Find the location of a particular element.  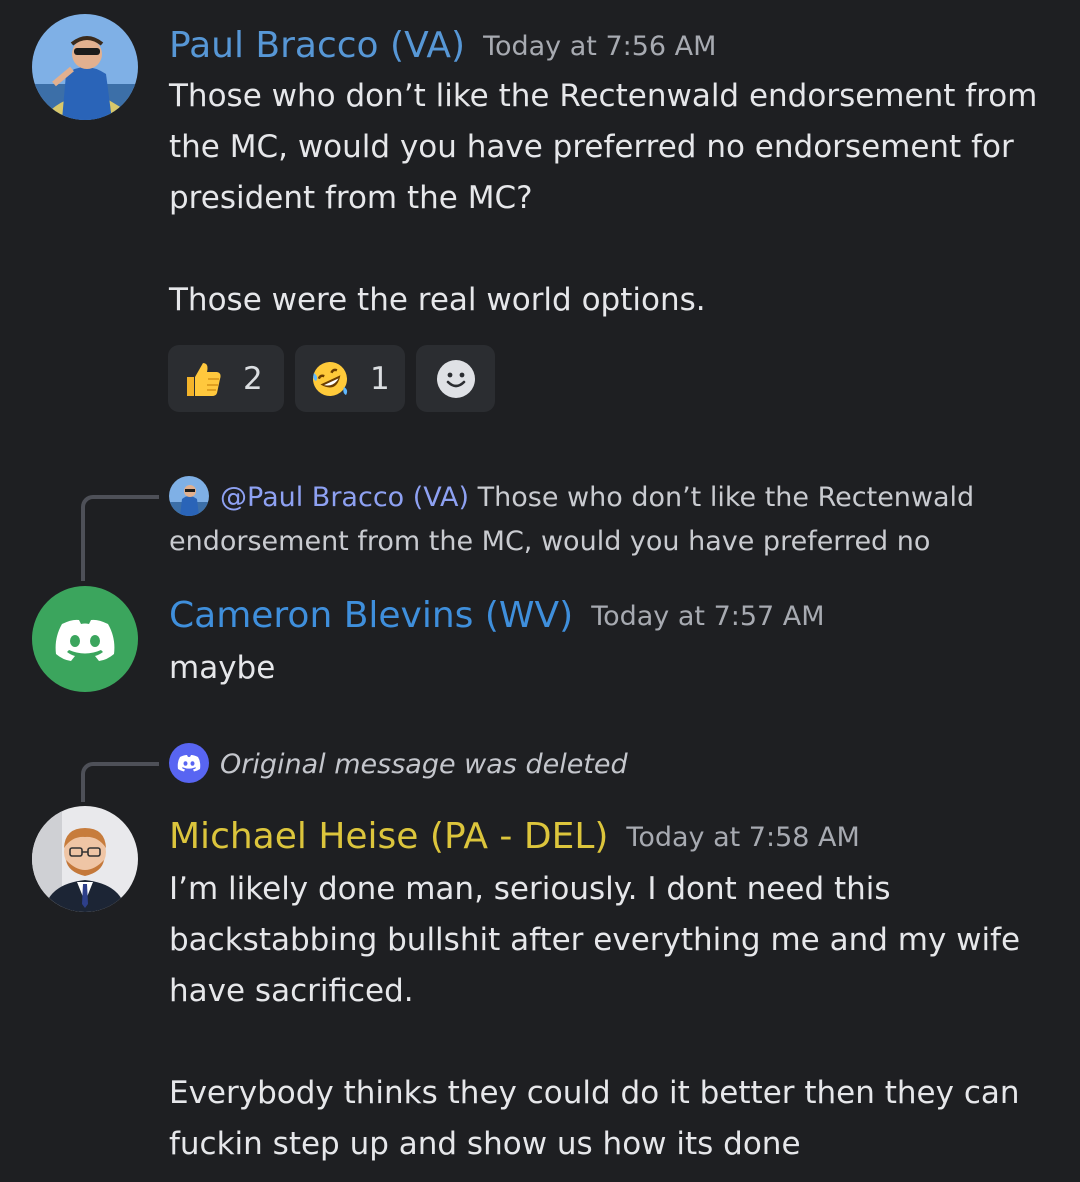

add-reaction-button is located at coordinates (455, 378).